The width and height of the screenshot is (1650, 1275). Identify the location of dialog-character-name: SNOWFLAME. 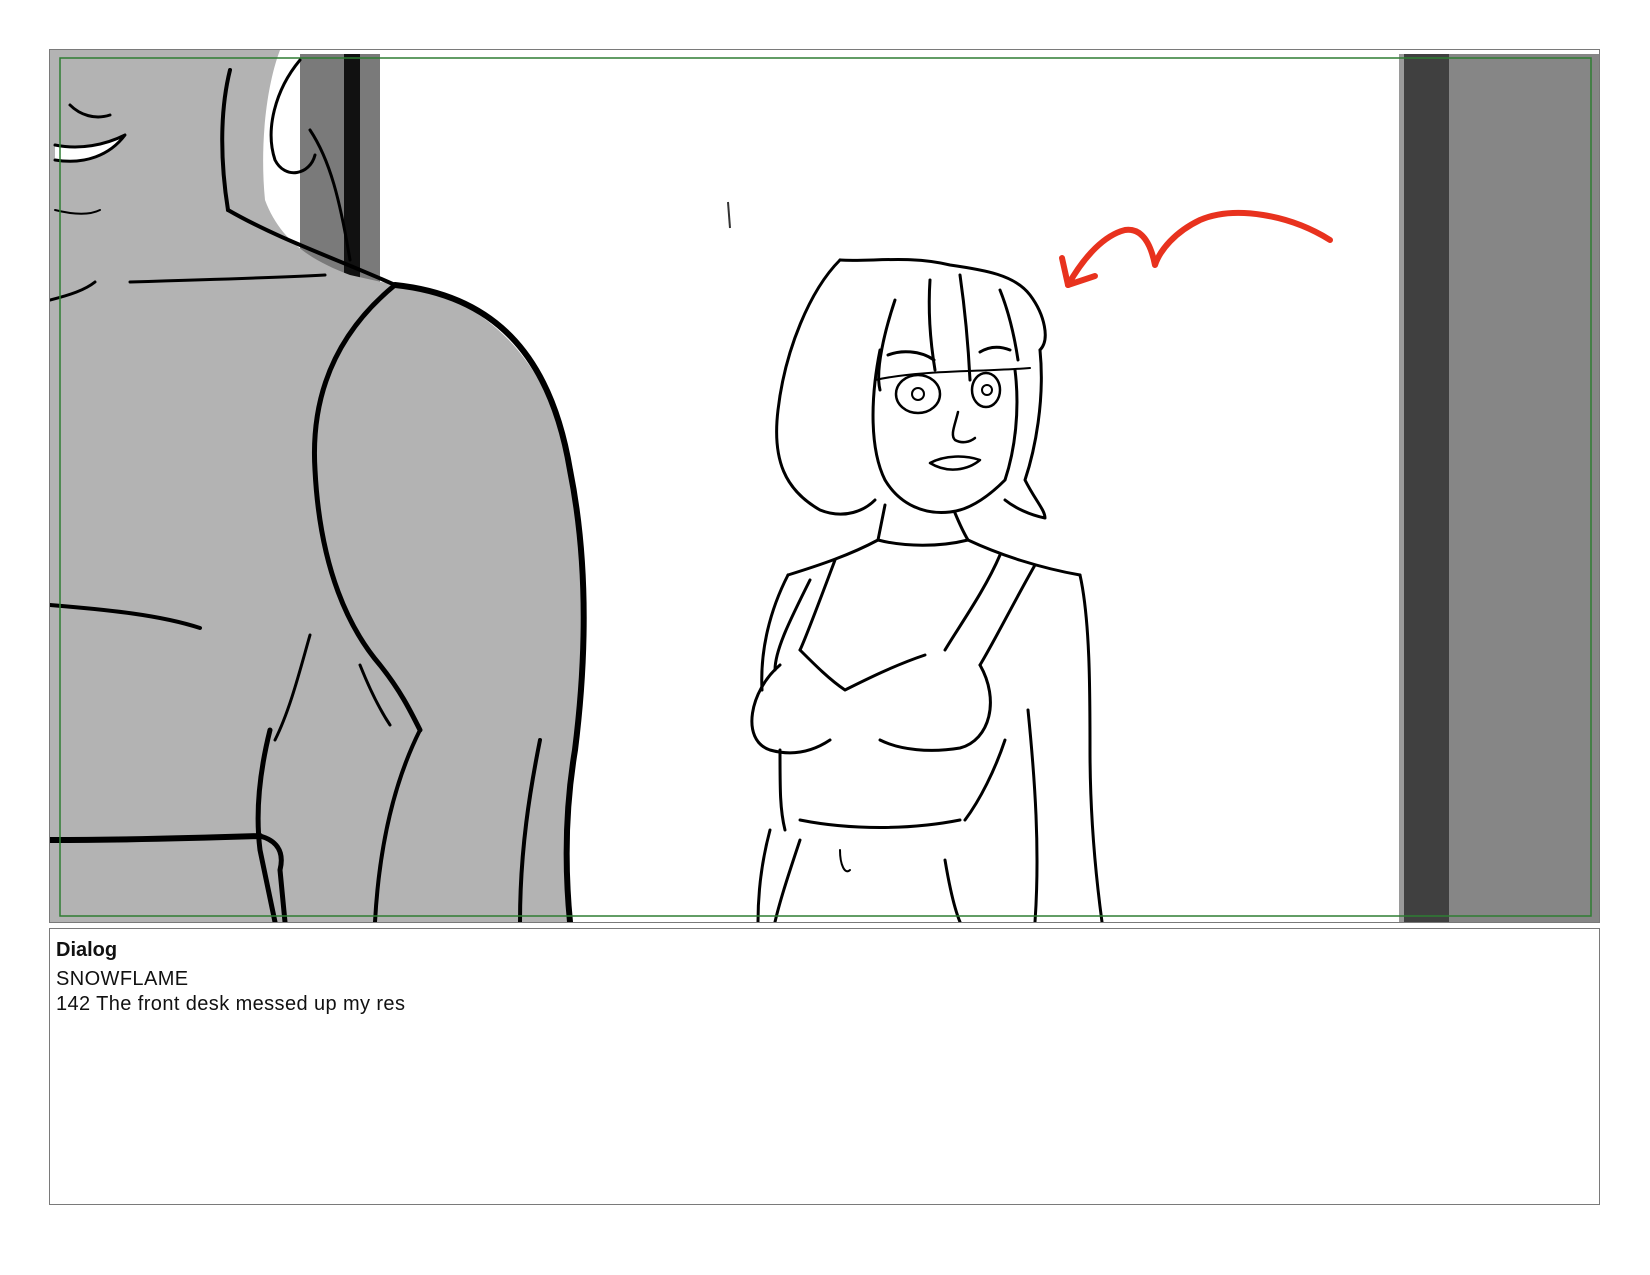
(122, 979).